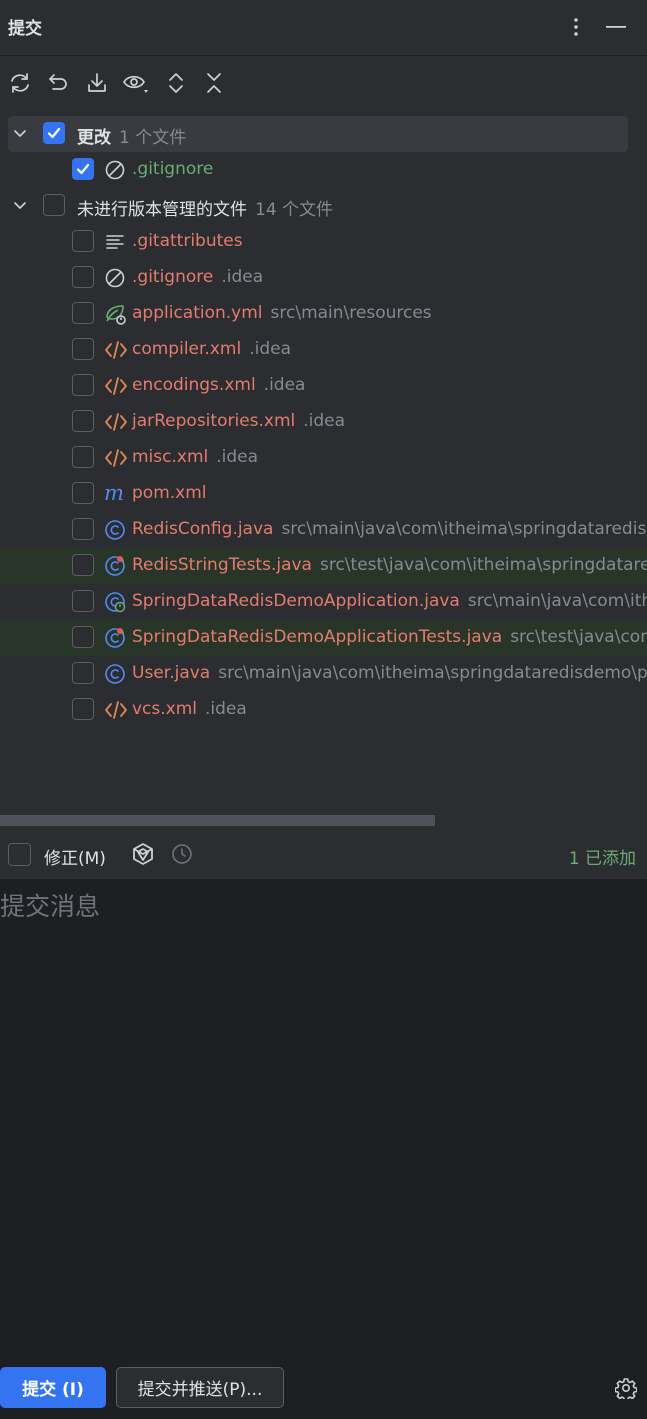  I want to click on file-name: application.yml, so click(197, 313).